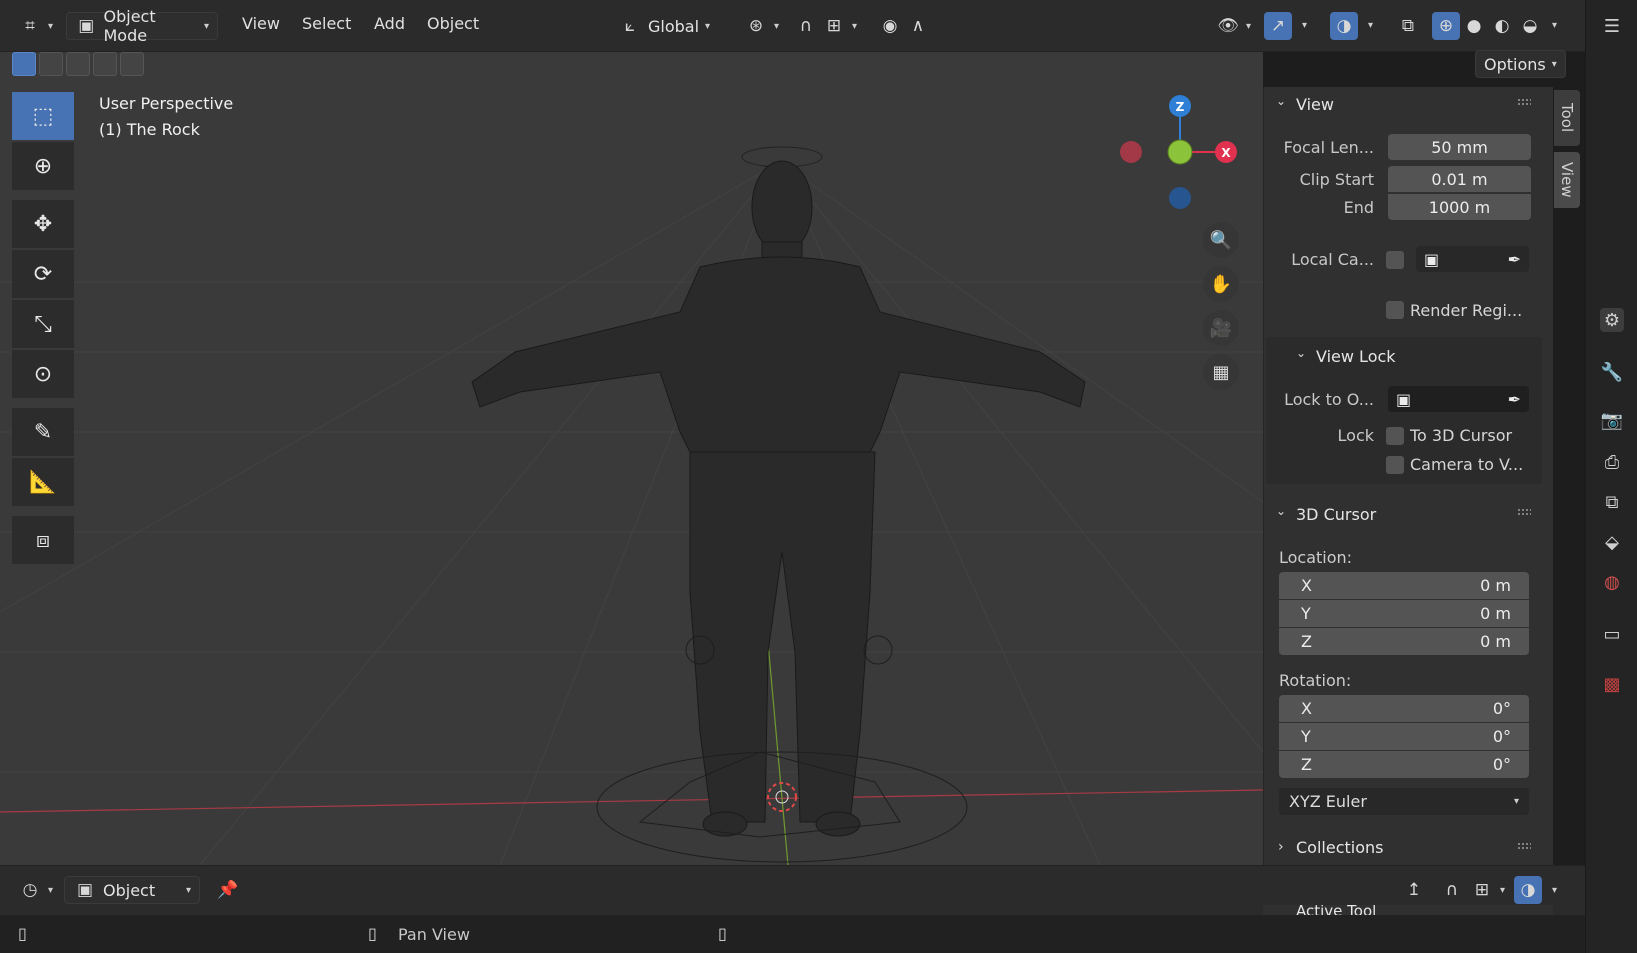  Describe the element at coordinates (43, 540) in the screenshot. I see `add-cube-tool: ⧈` at that location.